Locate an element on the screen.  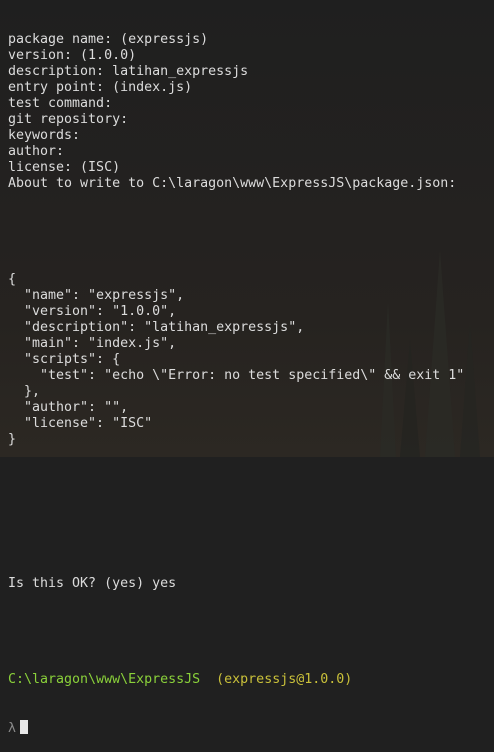
confirm-line: Is this OK? (yes) yes is located at coordinates (92, 583).